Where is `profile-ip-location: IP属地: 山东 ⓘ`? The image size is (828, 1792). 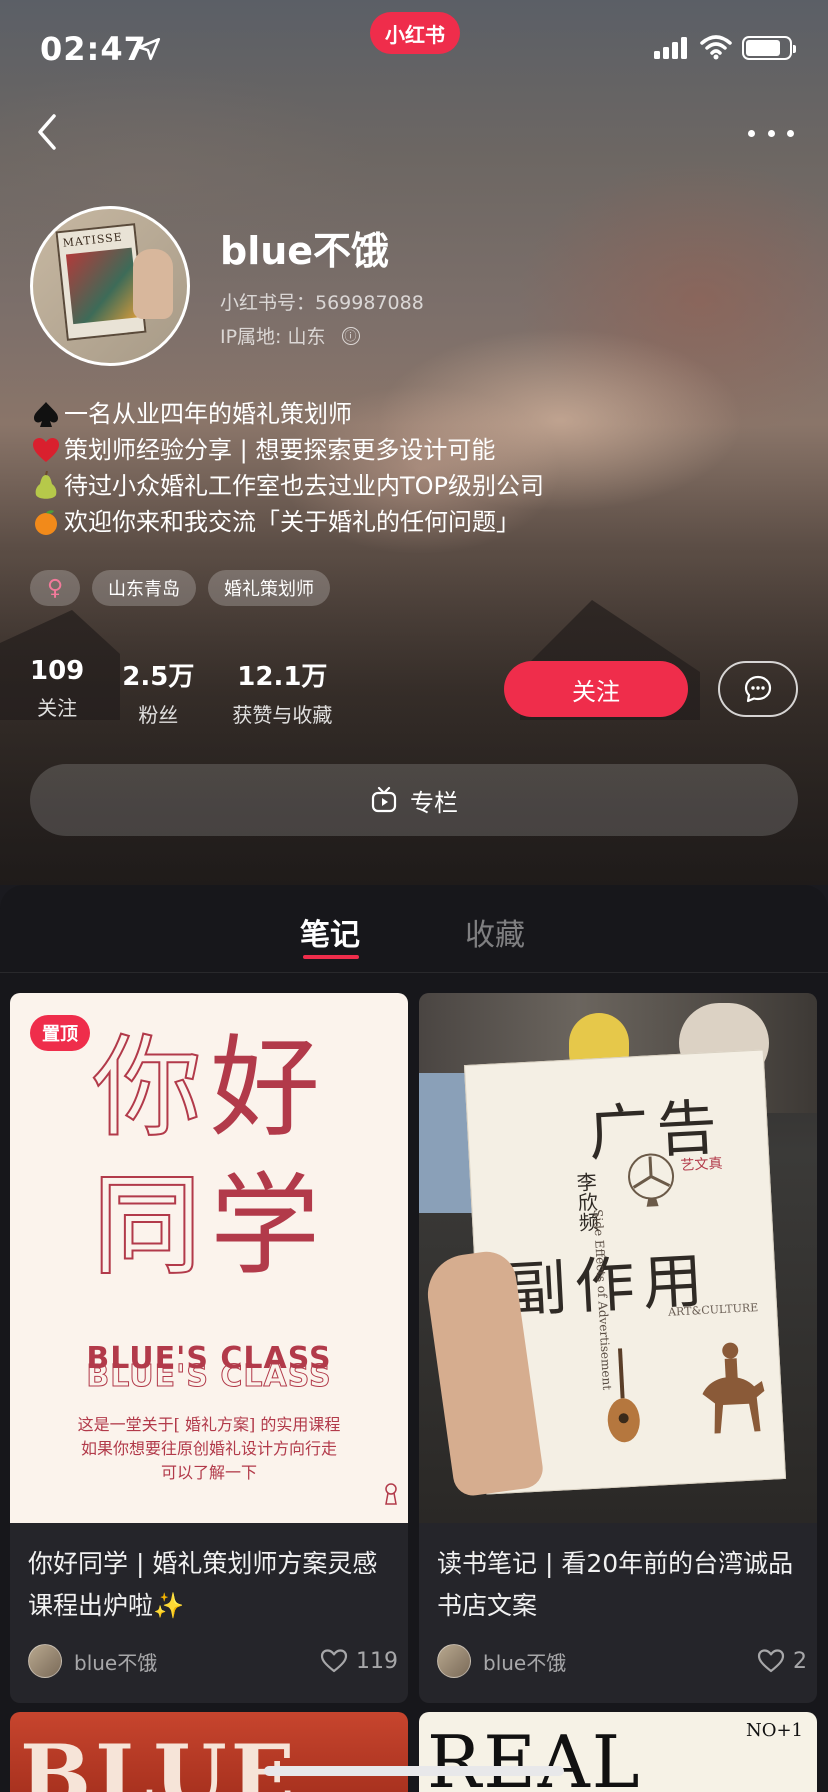 profile-ip-location: IP属地: 山东 ⓘ is located at coordinates (290, 335).